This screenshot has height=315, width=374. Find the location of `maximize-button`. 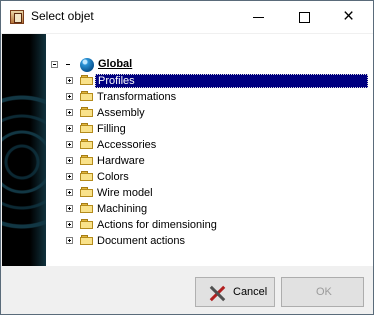

maximize-button is located at coordinates (305, 17).